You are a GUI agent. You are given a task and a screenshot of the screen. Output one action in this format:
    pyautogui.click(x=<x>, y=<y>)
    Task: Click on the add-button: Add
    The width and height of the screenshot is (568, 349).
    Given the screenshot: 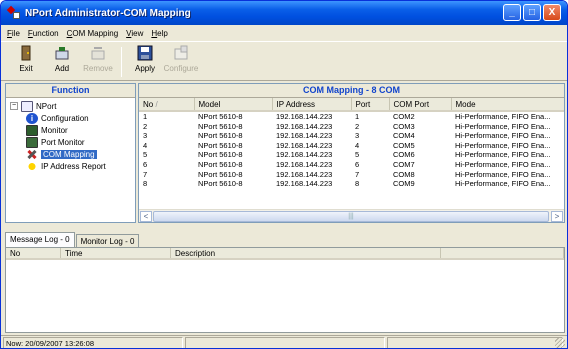 What is the action you would take?
    pyautogui.click(x=62, y=61)
    